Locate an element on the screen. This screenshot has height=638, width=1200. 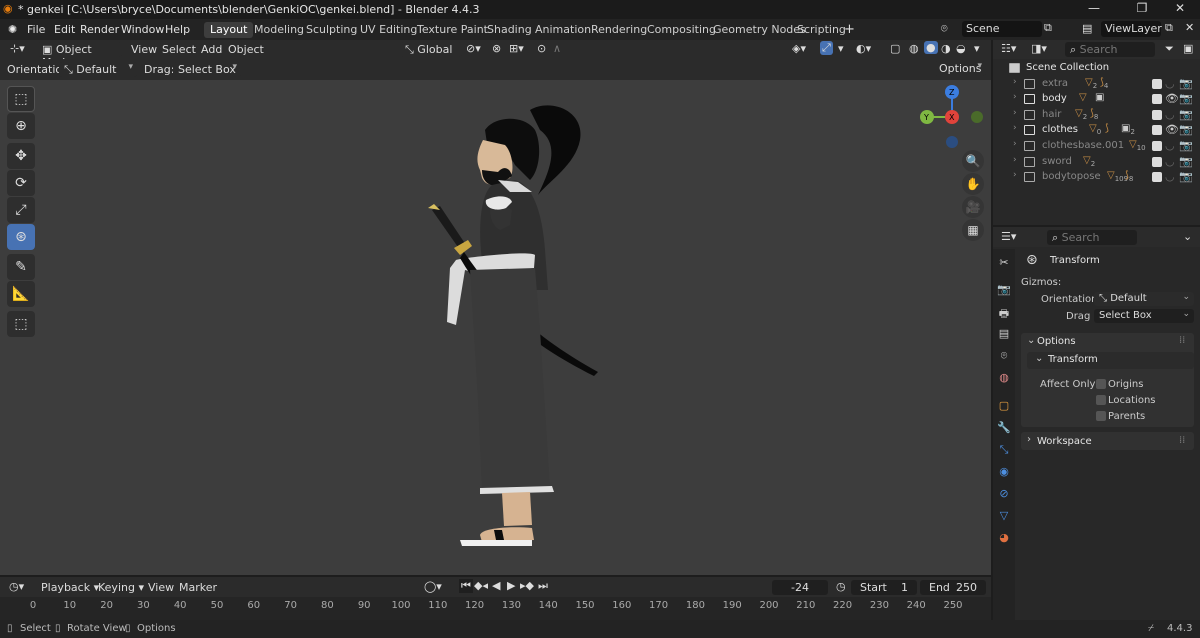
view-layer-remove-icon: ✕ is located at coordinates (1189, 27).